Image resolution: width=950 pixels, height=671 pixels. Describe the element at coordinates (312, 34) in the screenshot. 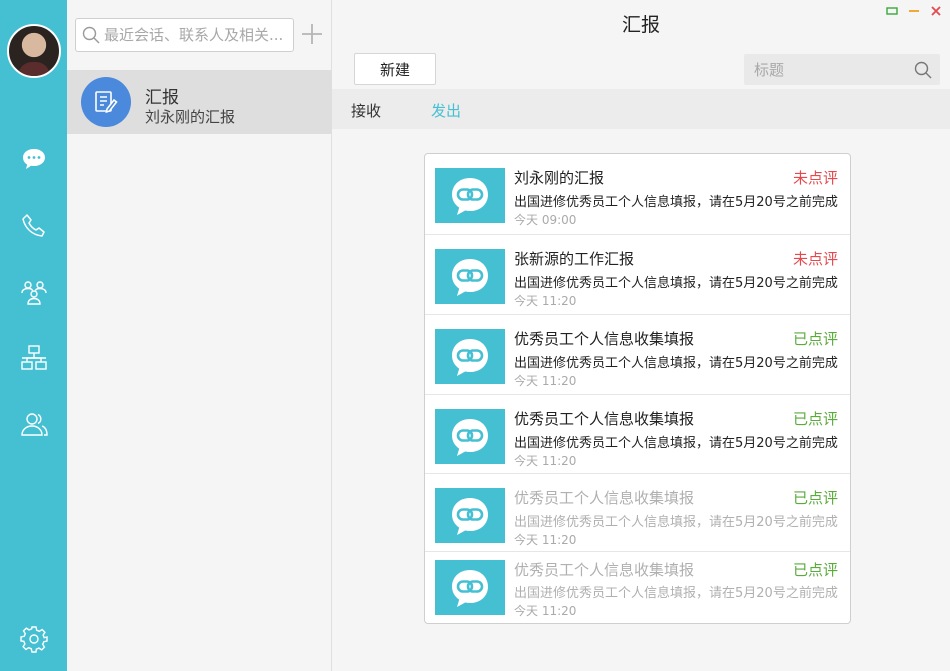

I see `add-icon` at that location.